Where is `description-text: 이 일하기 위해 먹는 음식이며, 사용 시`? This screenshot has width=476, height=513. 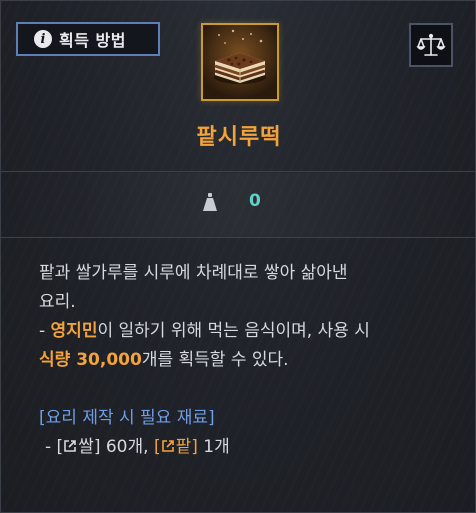
description-text: 이 일하기 위해 먹는 음식이며, 사용 시 is located at coordinates (233, 331).